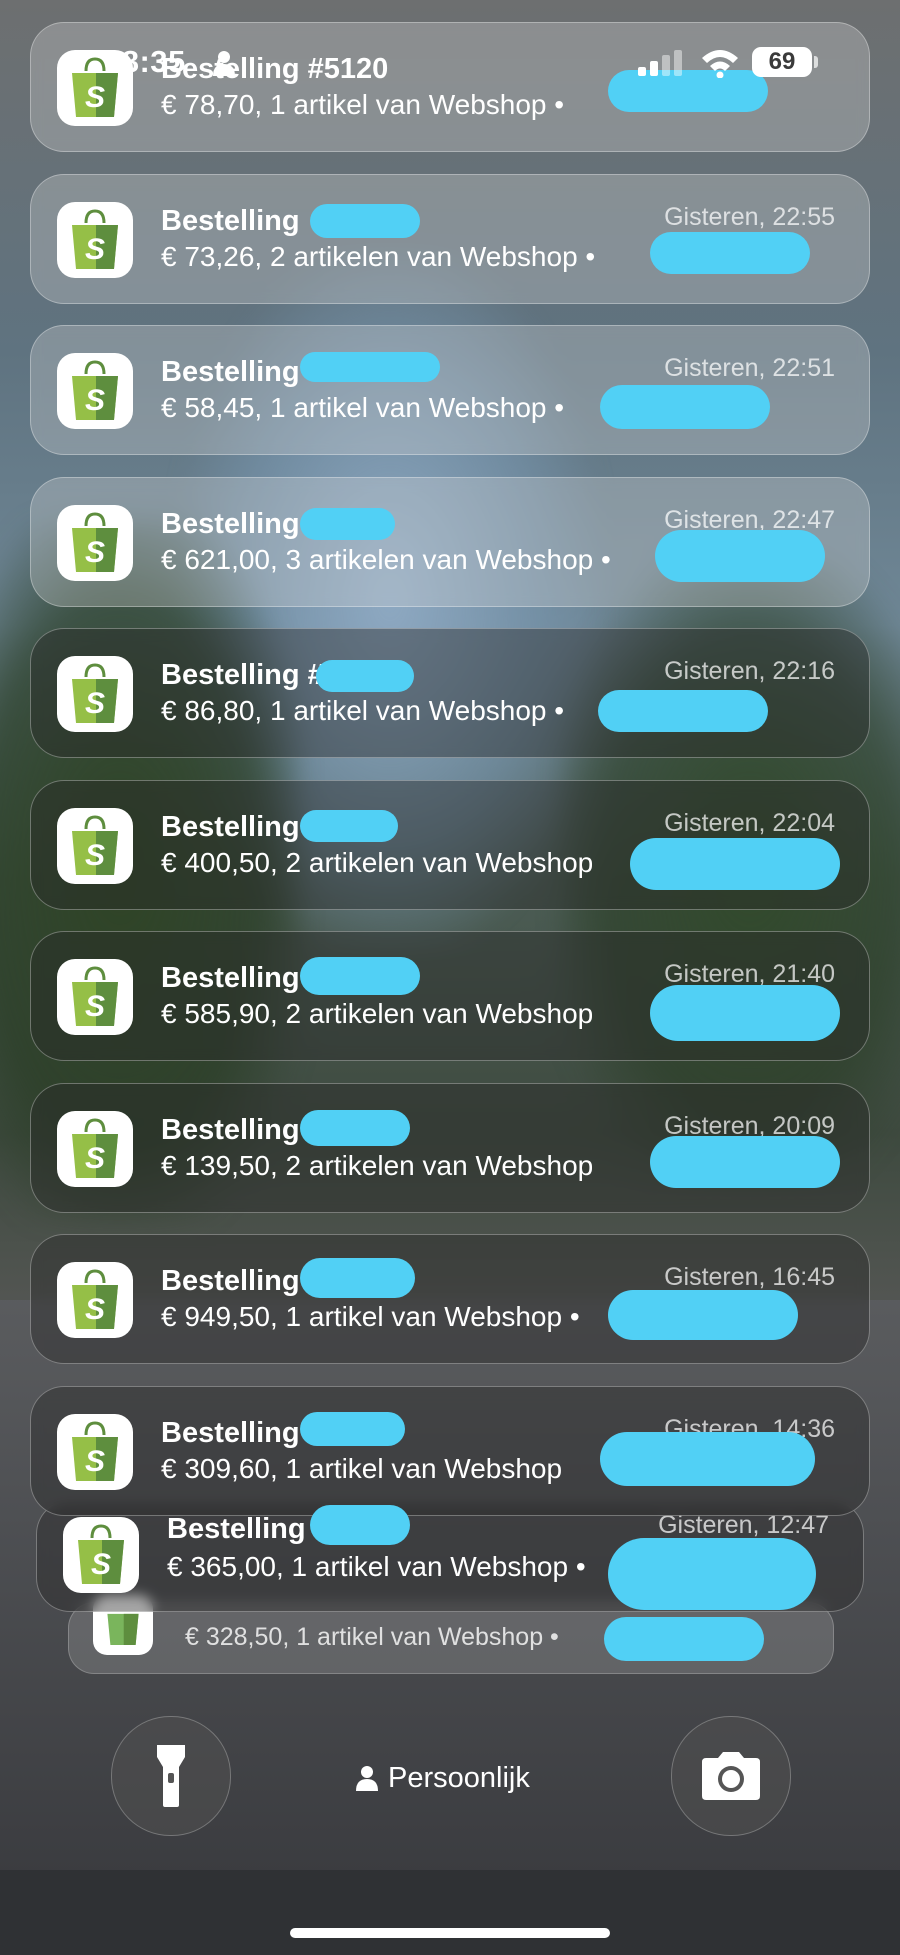 This screenshot has width=900, height=1955. I want to click on notification-time: Gisteren, 22:04, so click(749, 823).